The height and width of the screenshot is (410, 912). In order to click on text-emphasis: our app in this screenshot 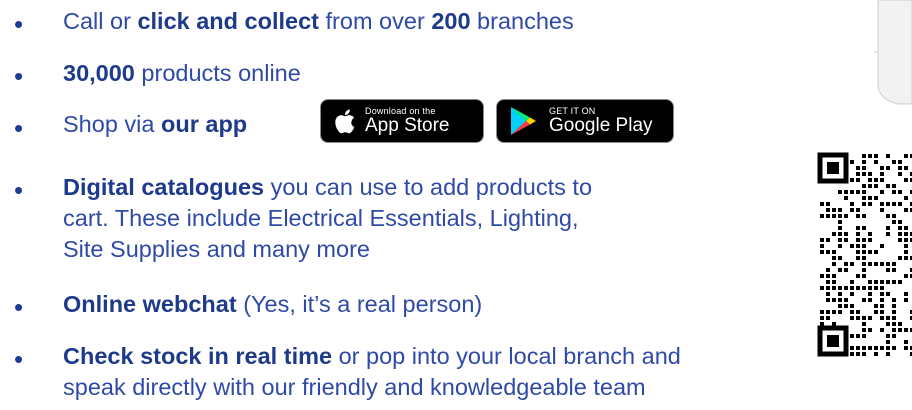, I will do `click(204, 124)`.